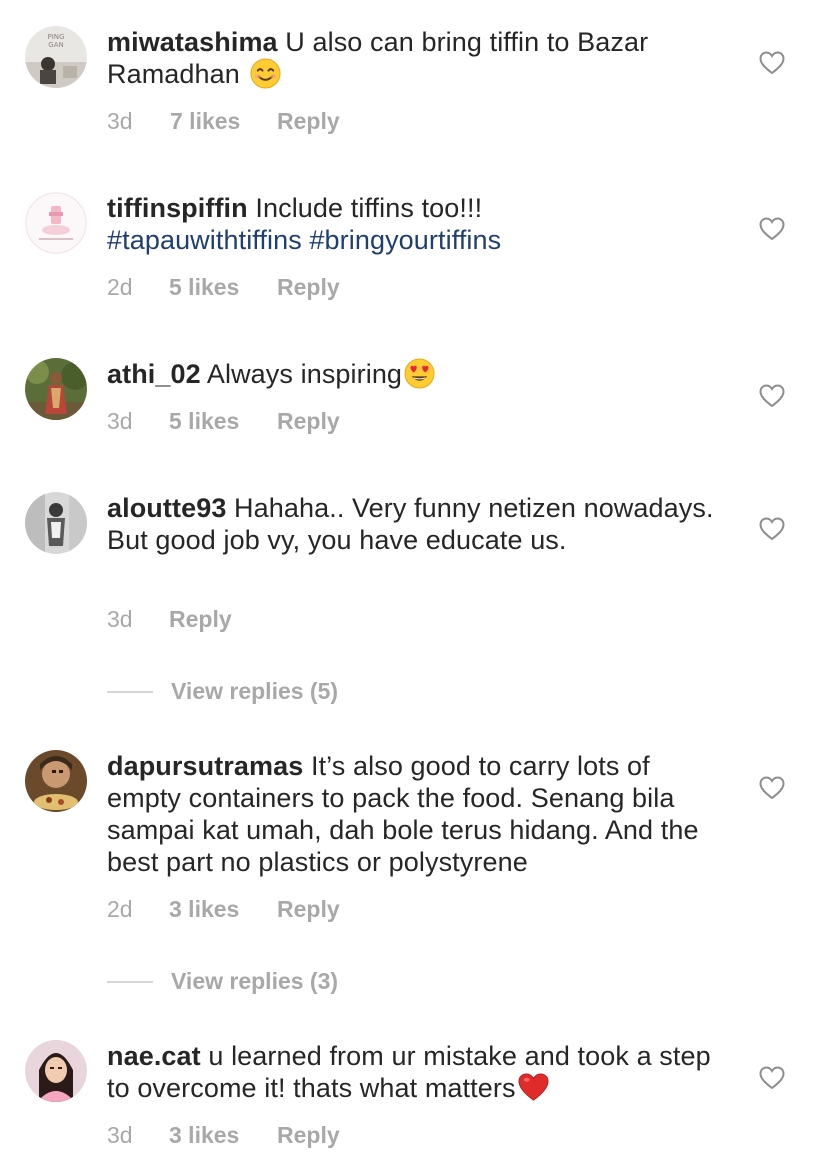 The image size is (828, 1164). What do you see at coordinates (255, 691) in the screenshot?
I see `view-replies-label: View replies (5)` at bounding box center [255, 691].